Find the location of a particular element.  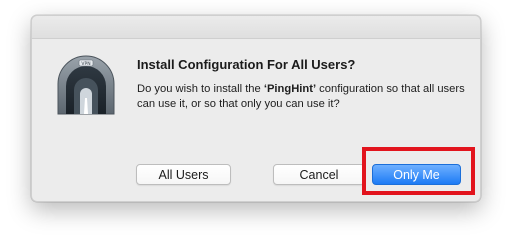

config-name: ‘PingHint’ is located at coordinates (290, 89).